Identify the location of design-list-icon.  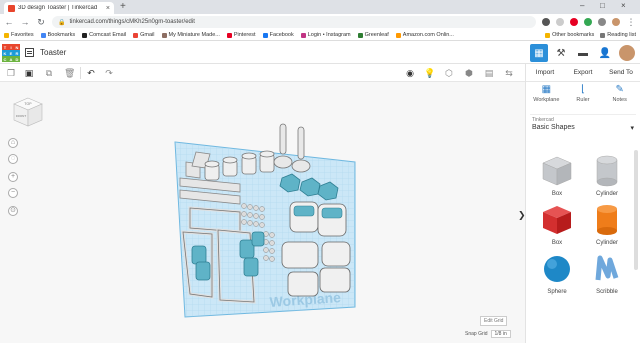
(29, 52).